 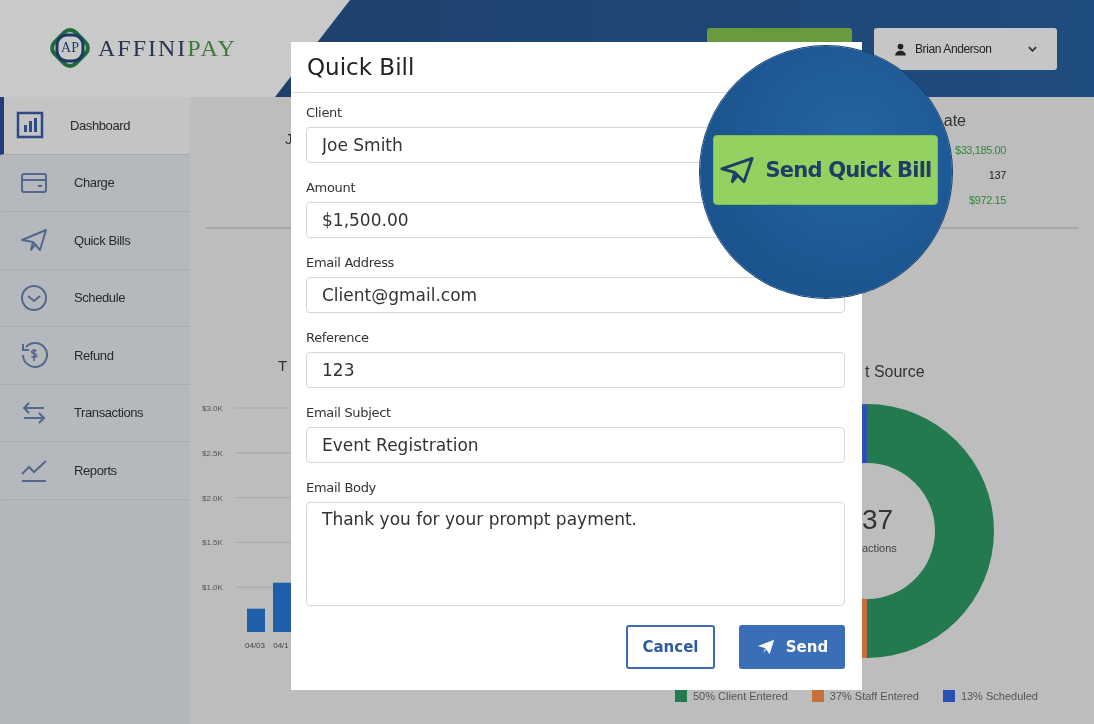 What do you see at coordinates (954, 121) in the screenshot?
I see `card-title: ate` at bounding box center [954, 121].